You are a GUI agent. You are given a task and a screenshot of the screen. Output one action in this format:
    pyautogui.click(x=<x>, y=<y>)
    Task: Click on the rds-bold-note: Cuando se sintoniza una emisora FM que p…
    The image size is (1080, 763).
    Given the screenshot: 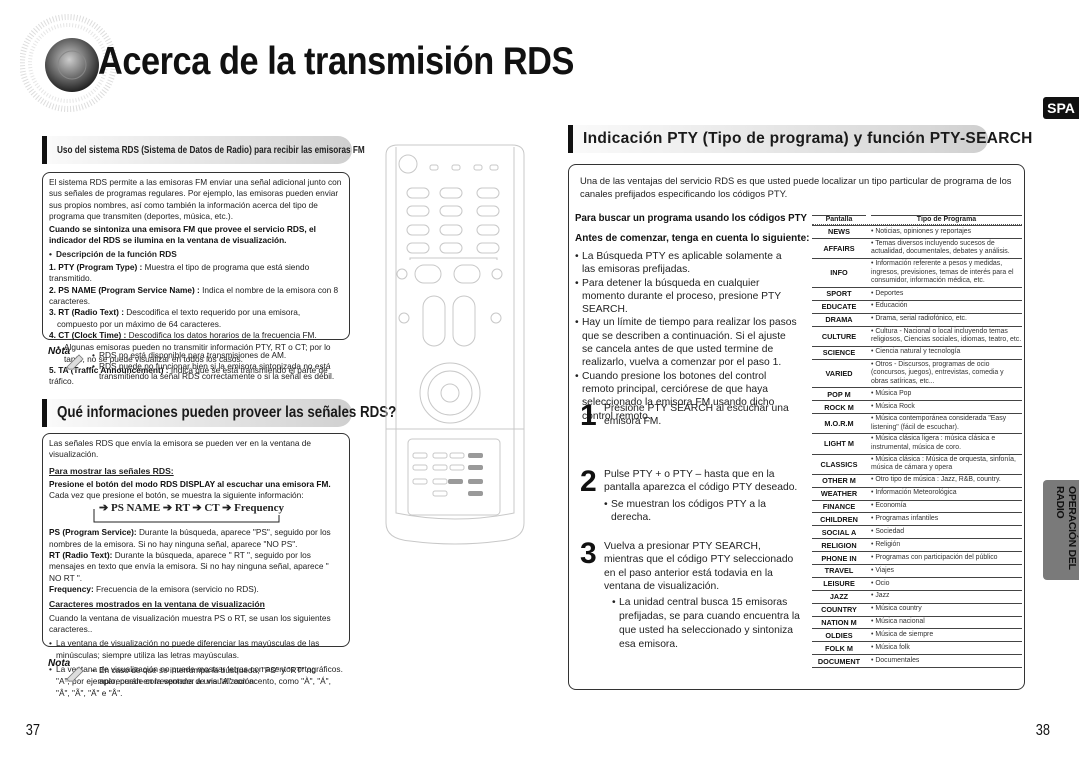 What is the action you would take?
    pyautogui.click(x=182, y=235)
    